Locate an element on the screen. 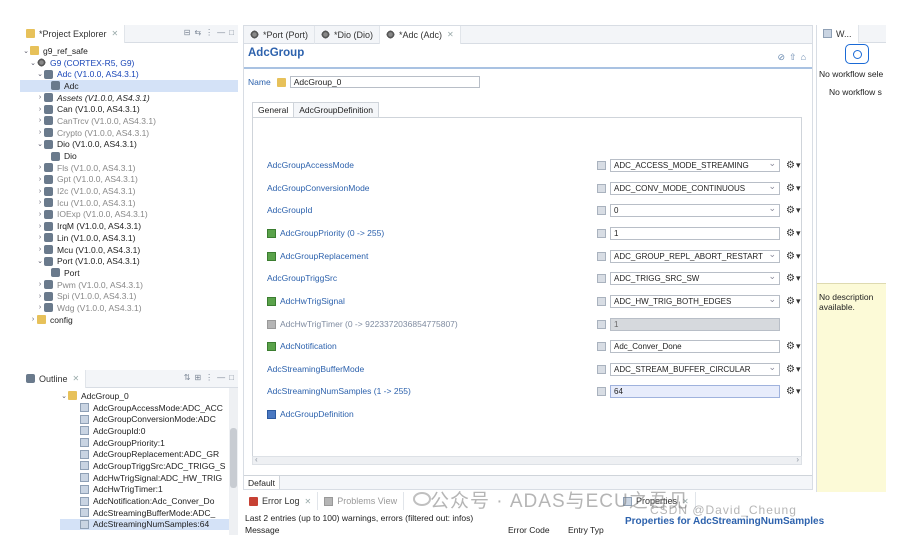 The height and width of the screenshot is (550, 902). name-input: AdcGroup_0 is located at coordinates (384, 82).